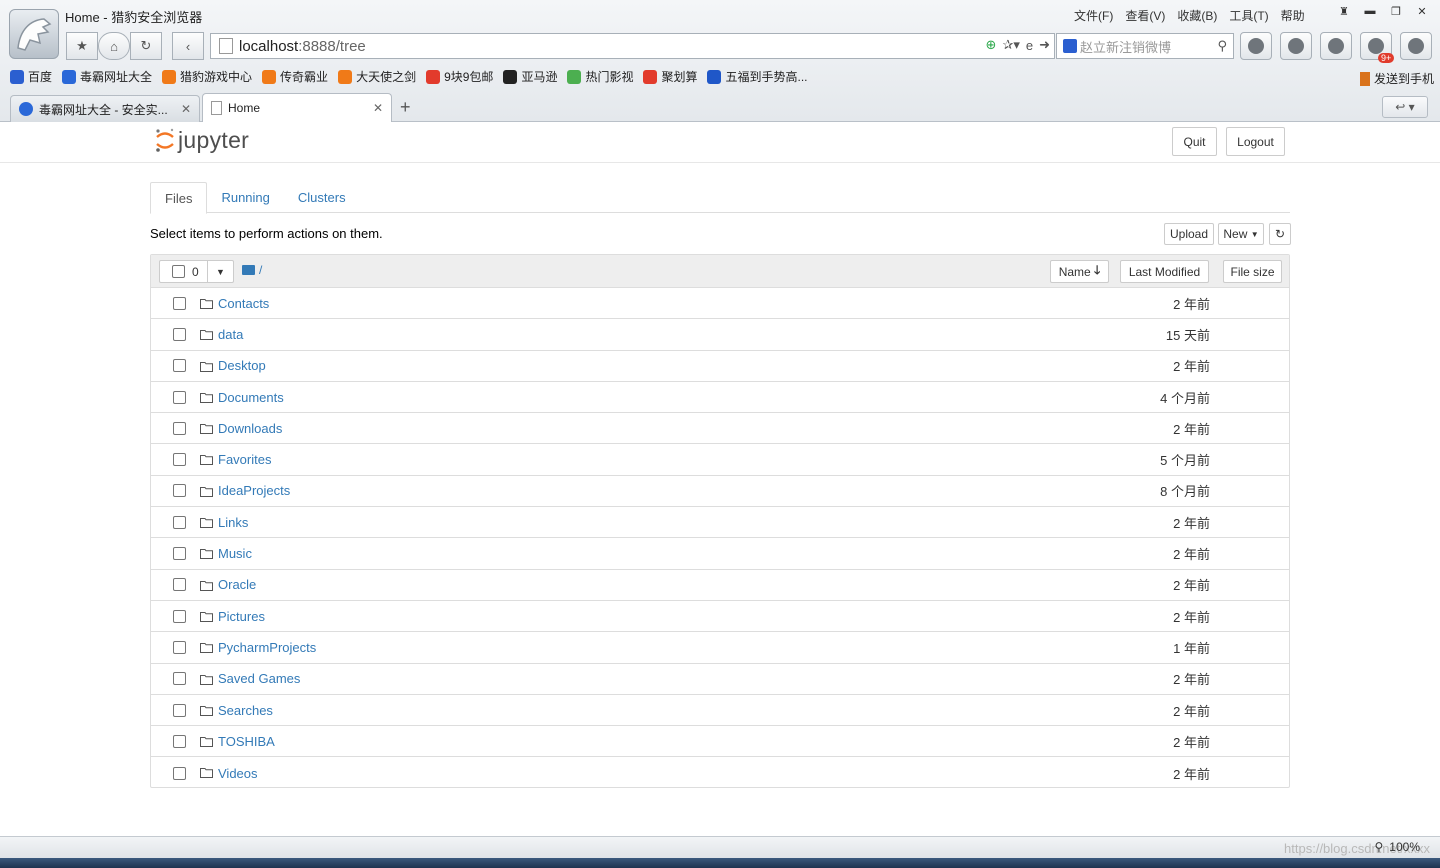  I want to click on more-button, so click(1416, 46).